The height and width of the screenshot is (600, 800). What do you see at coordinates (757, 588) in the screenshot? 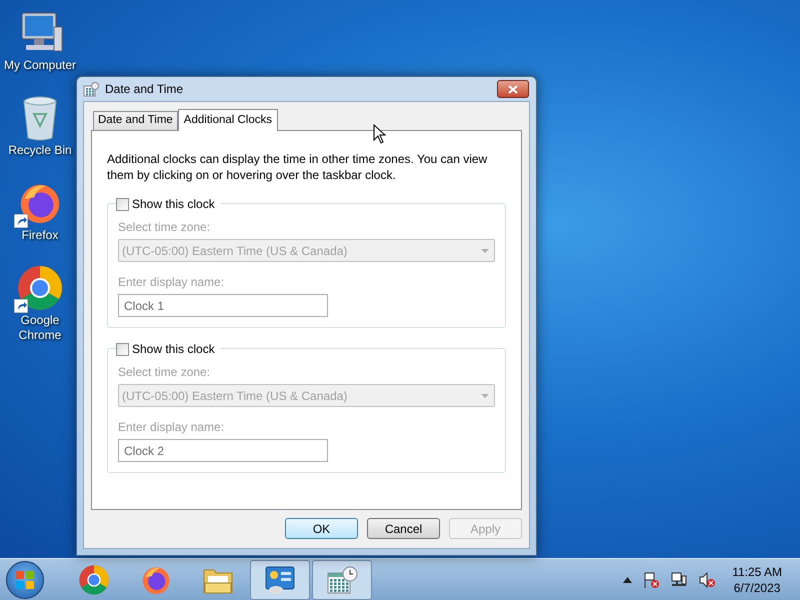
I see `clock-date: 6/7/2023` at bounding box center [757, 588].